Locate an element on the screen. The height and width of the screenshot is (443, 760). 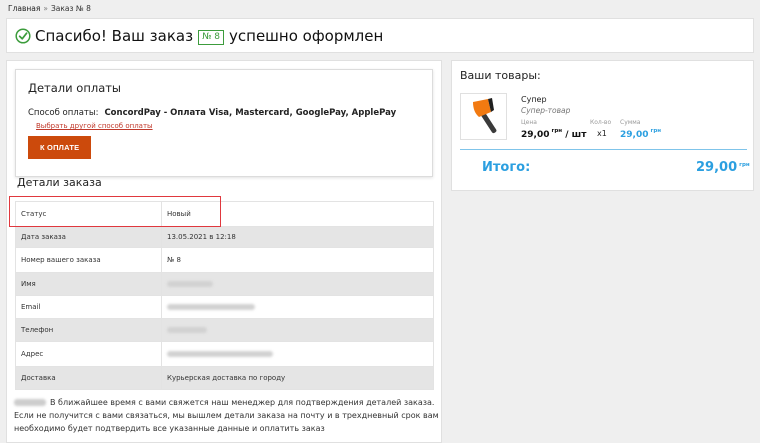
title-text-post: успешно оформлен is located at coordinates (306, 35).